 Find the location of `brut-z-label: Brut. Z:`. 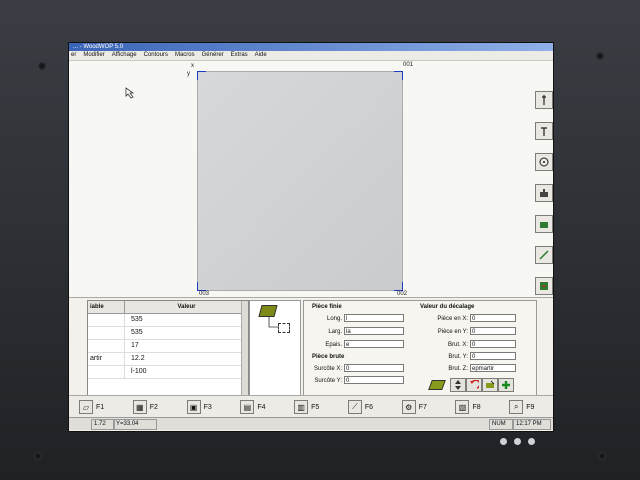

brut-z-label: Brut. Z: is located at coordinates (458, 369).